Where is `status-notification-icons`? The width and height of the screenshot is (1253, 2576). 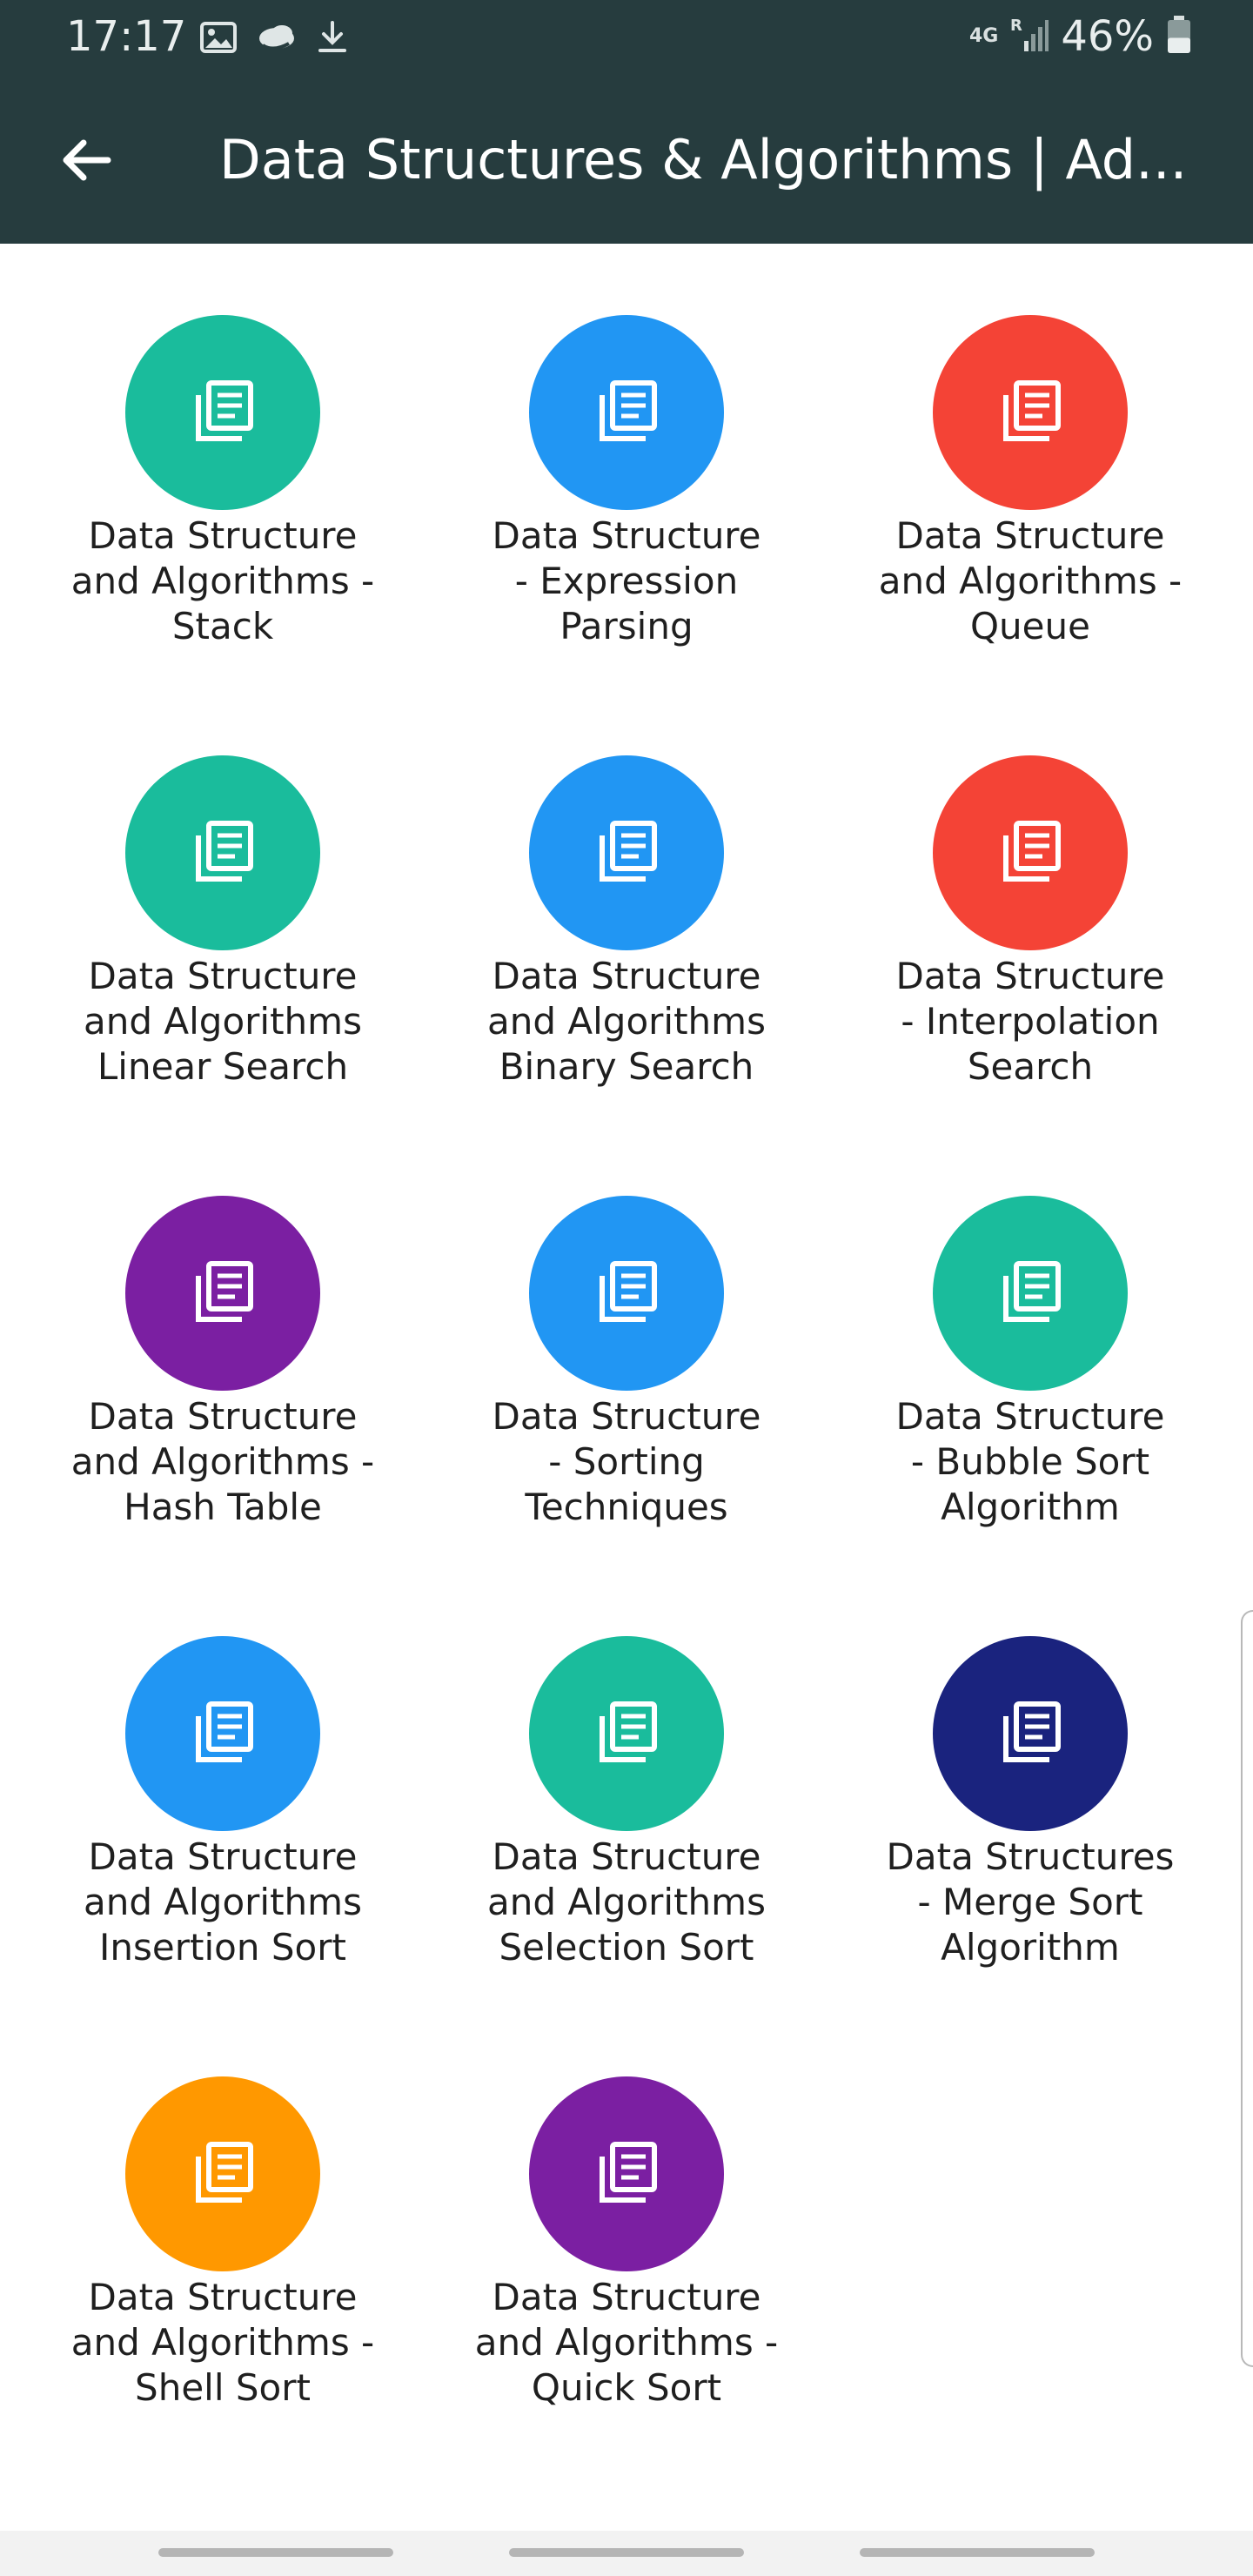 status-notification-icons is located at coordinates (274, 37).